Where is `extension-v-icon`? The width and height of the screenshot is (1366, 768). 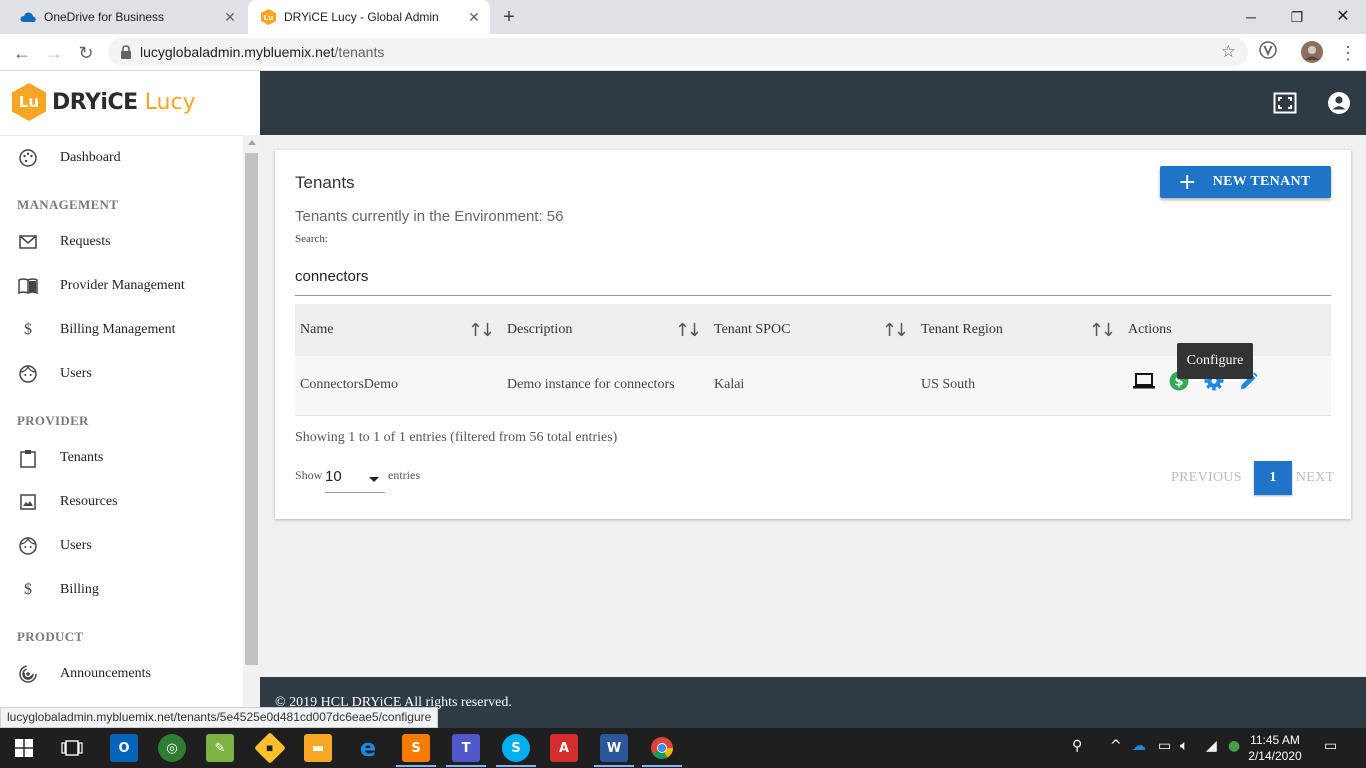
extension-v-icon is located at coordinates (1268, 53).